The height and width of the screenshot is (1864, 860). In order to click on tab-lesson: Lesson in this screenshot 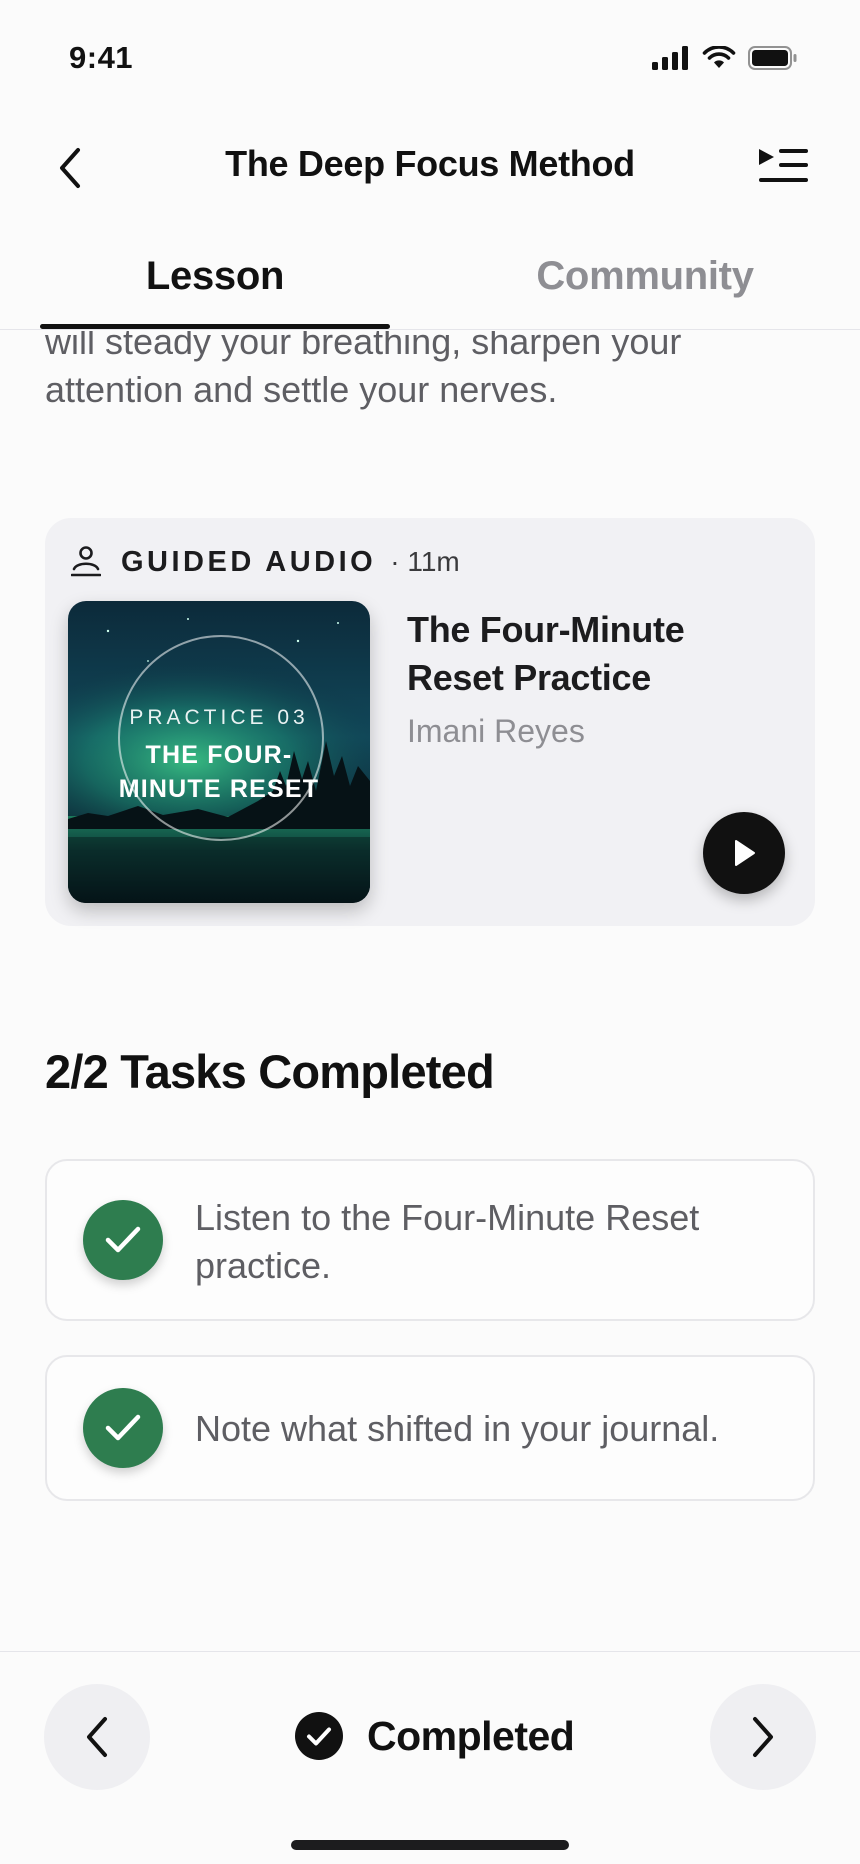, I will do `click(215, 276)`.